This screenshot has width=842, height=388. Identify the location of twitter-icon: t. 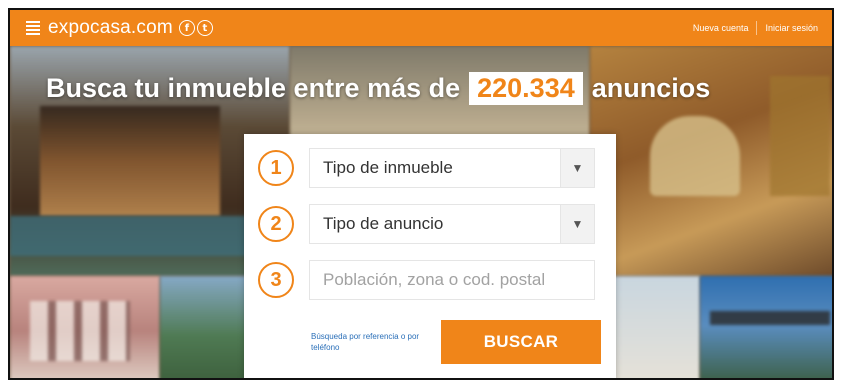
(204, 28).